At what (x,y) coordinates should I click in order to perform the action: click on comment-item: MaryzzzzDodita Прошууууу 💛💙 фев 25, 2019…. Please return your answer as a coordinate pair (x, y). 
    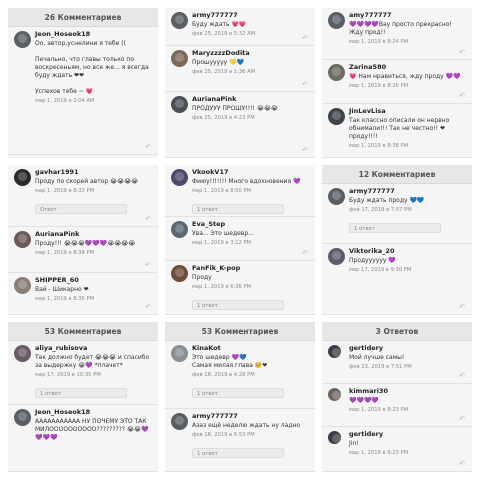
    Looking at the image, I should click on (240, 69).